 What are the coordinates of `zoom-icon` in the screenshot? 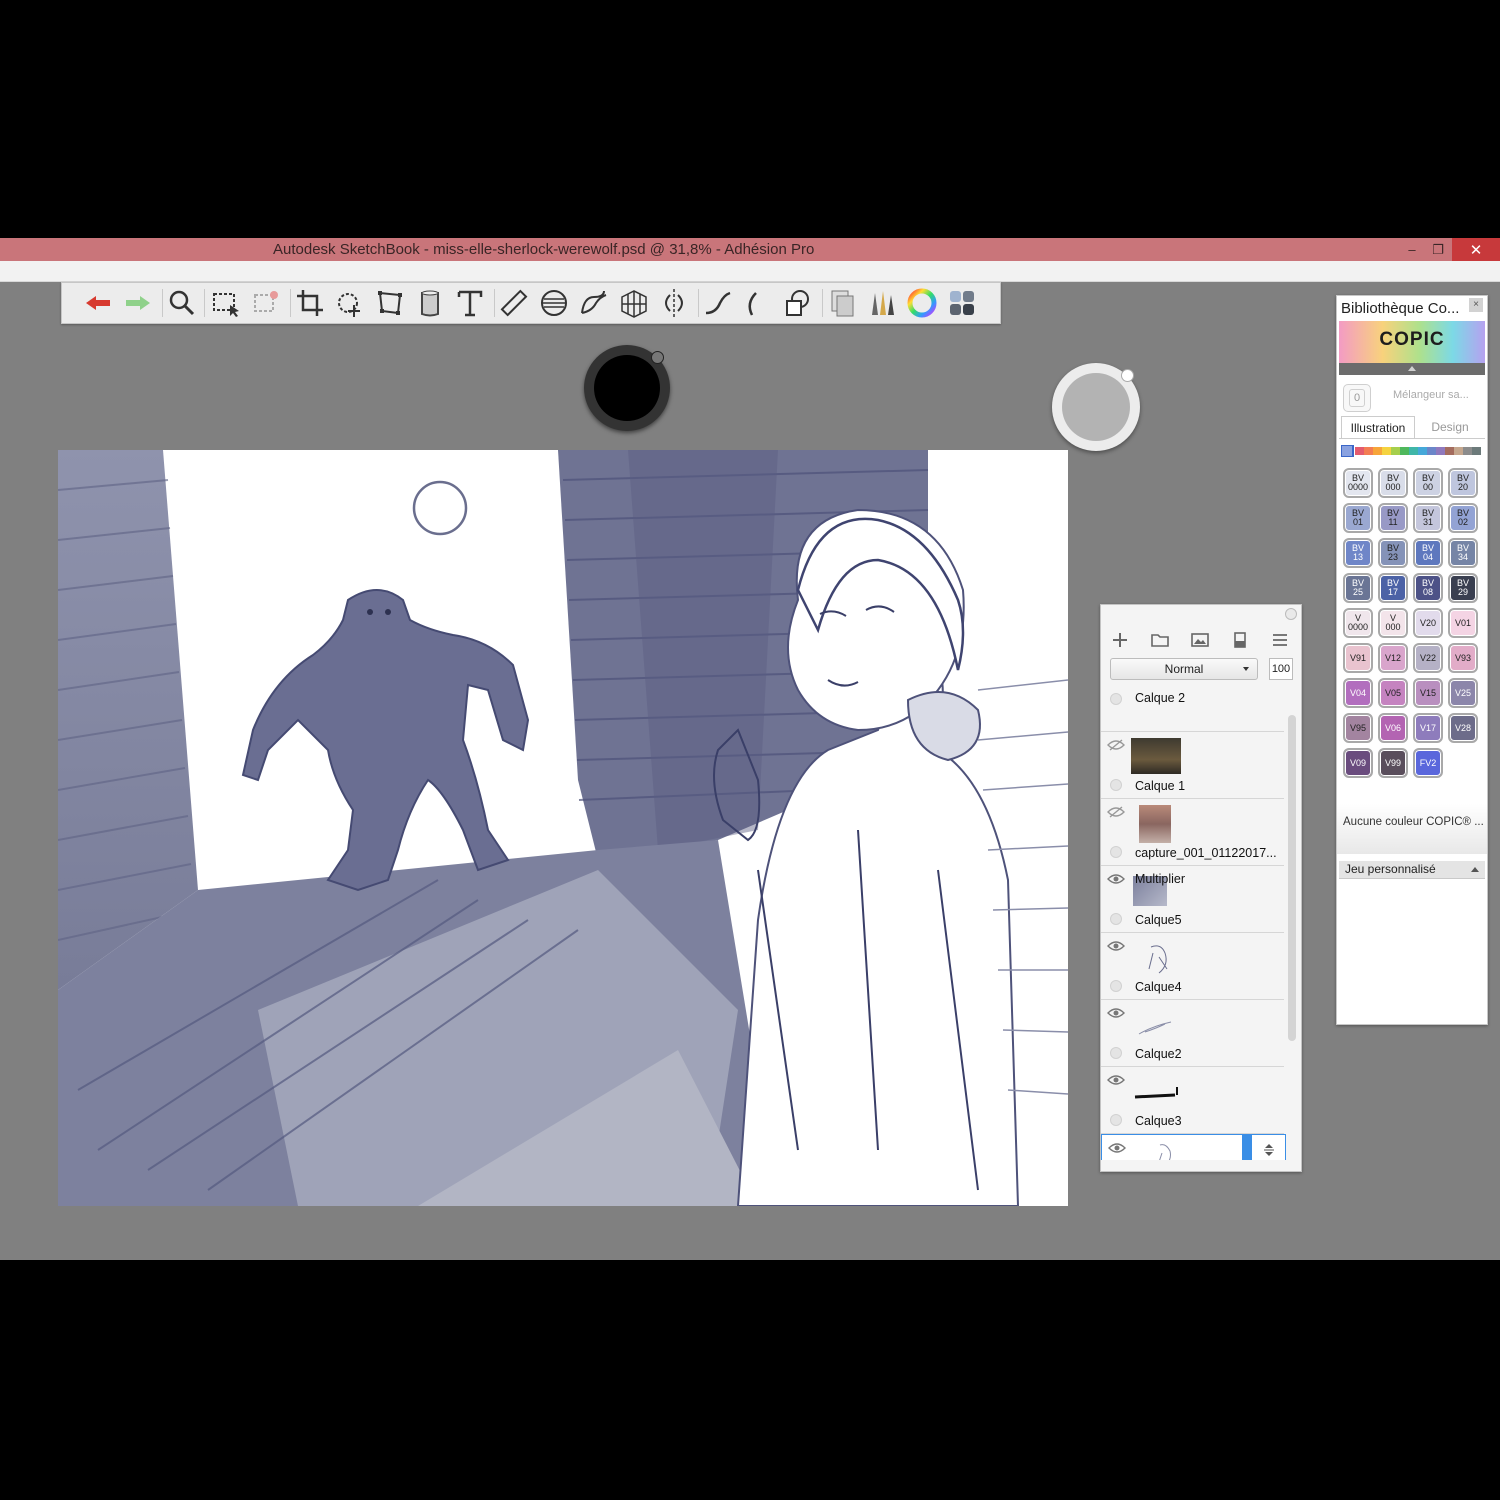 It's located at (182, 303).